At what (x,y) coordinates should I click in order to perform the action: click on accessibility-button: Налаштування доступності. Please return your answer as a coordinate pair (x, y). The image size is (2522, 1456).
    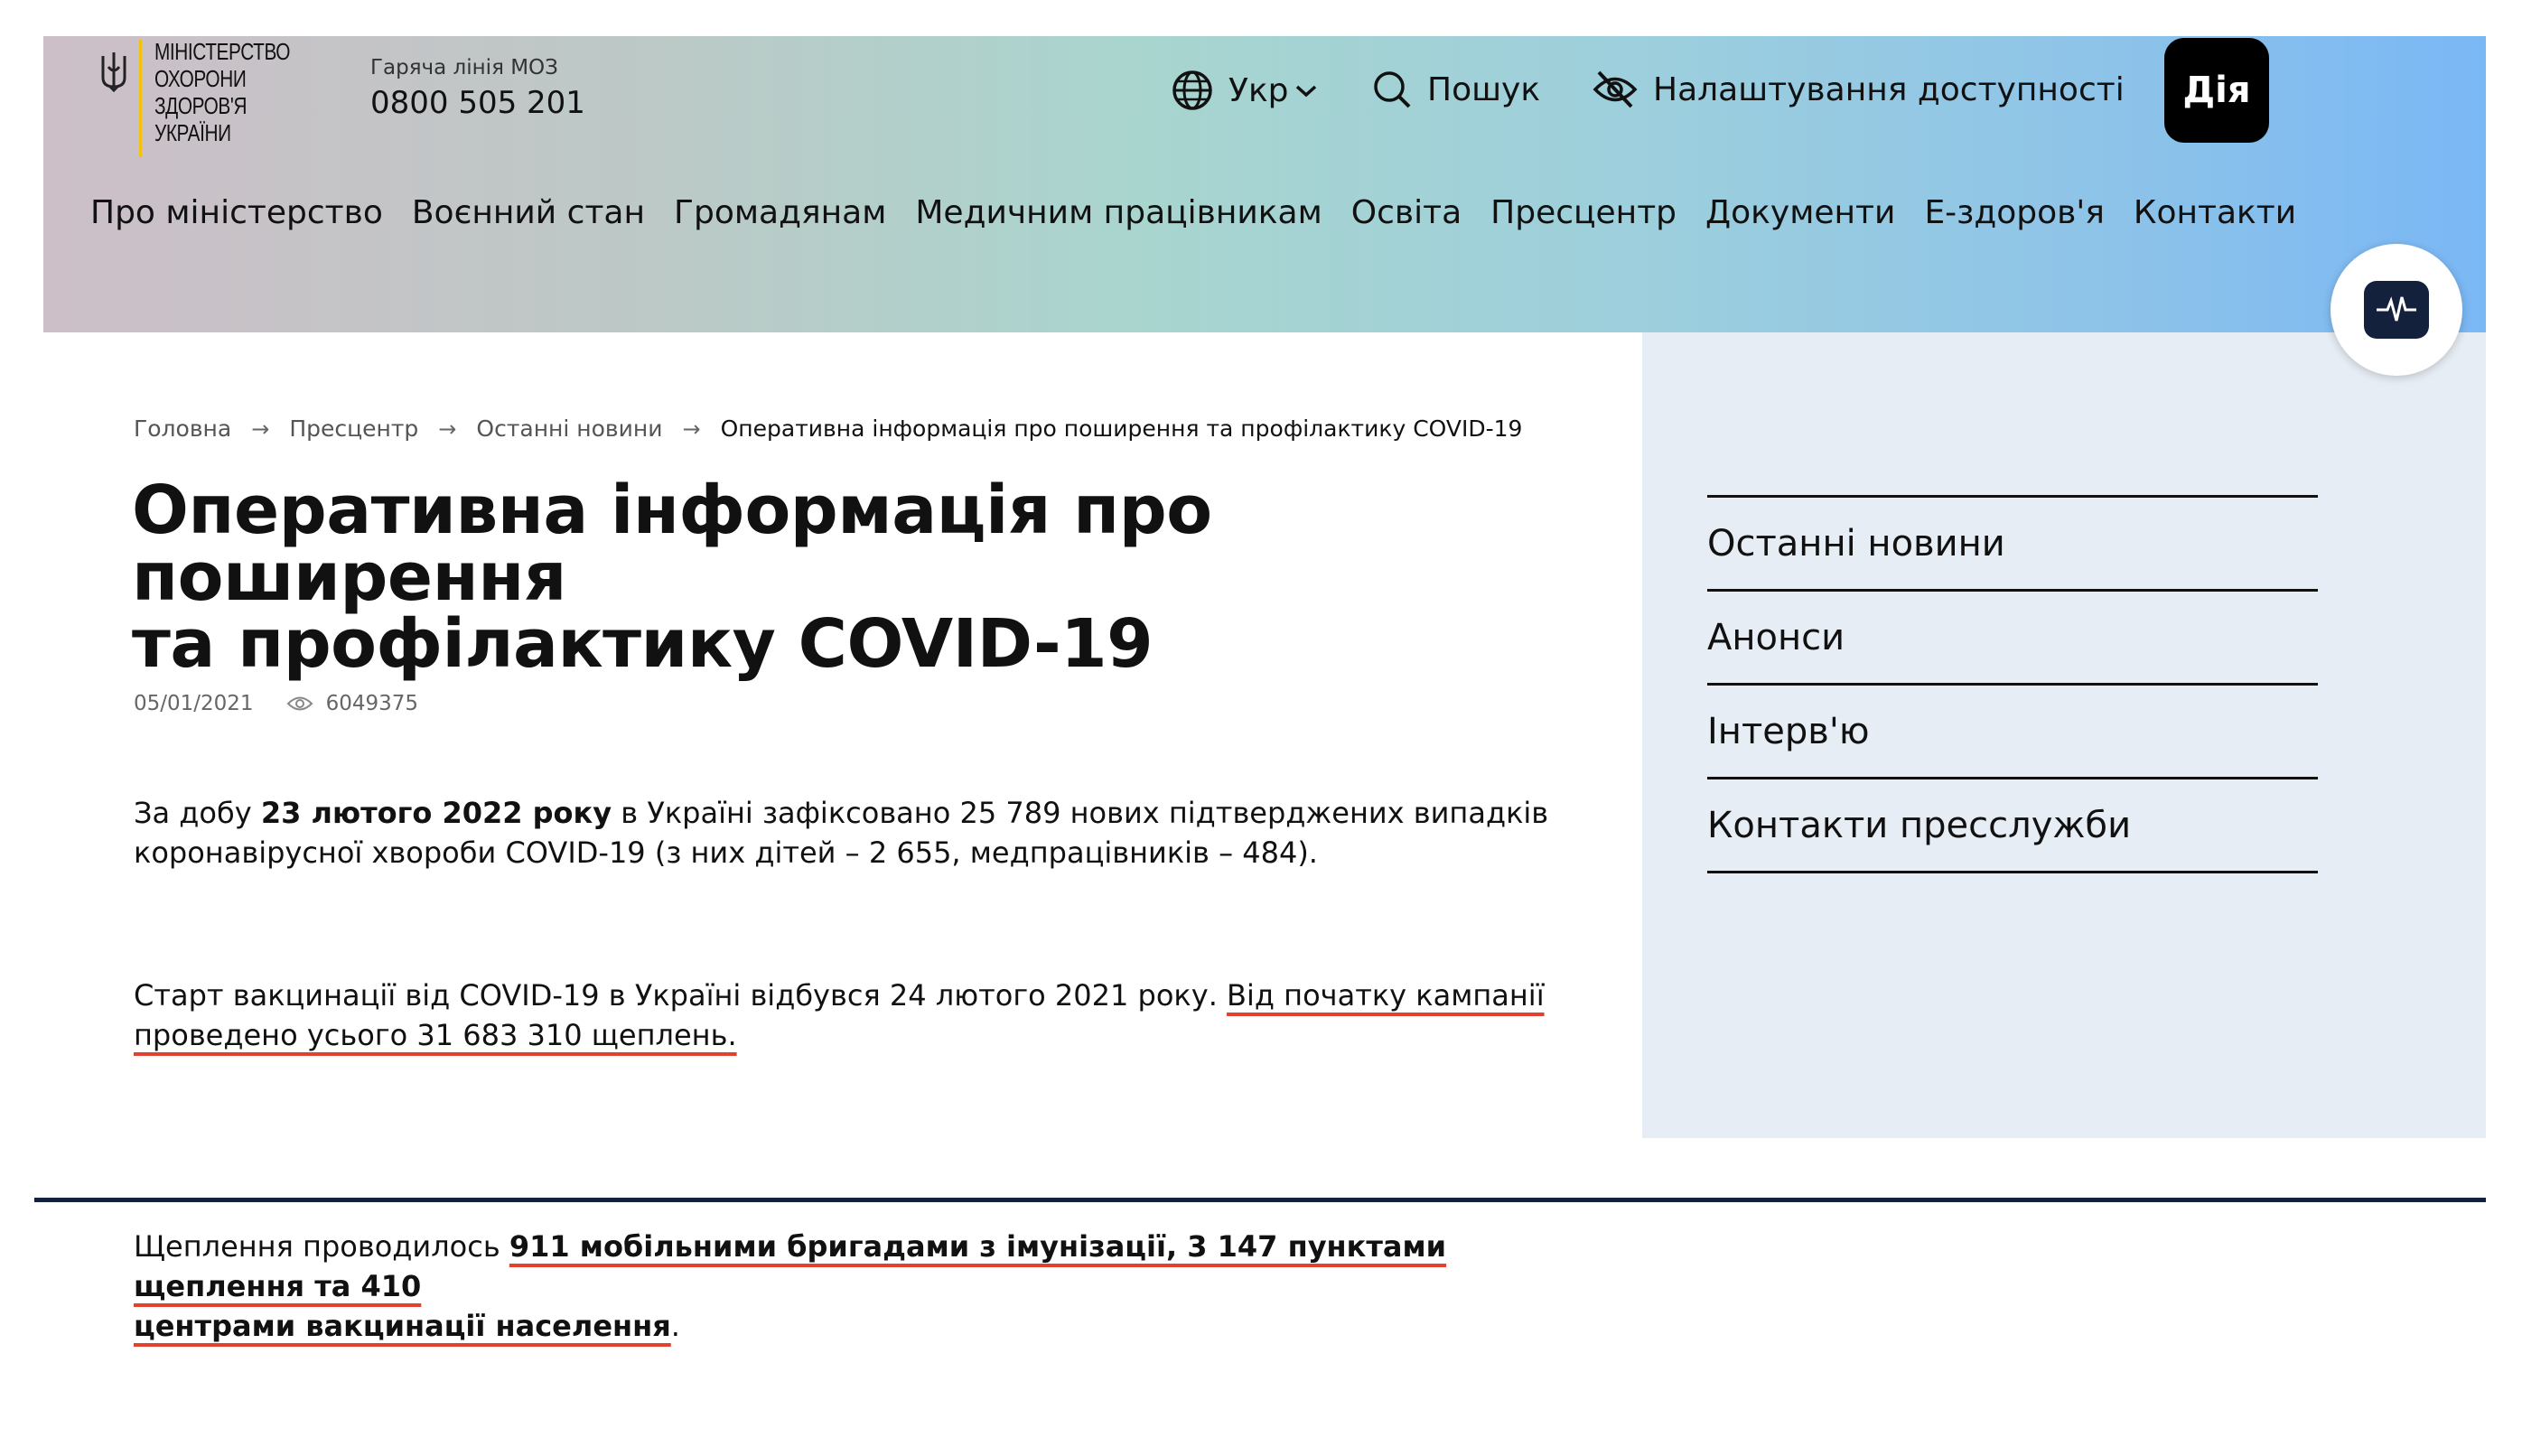
    Looking at the image, I should click on (1859, 89).